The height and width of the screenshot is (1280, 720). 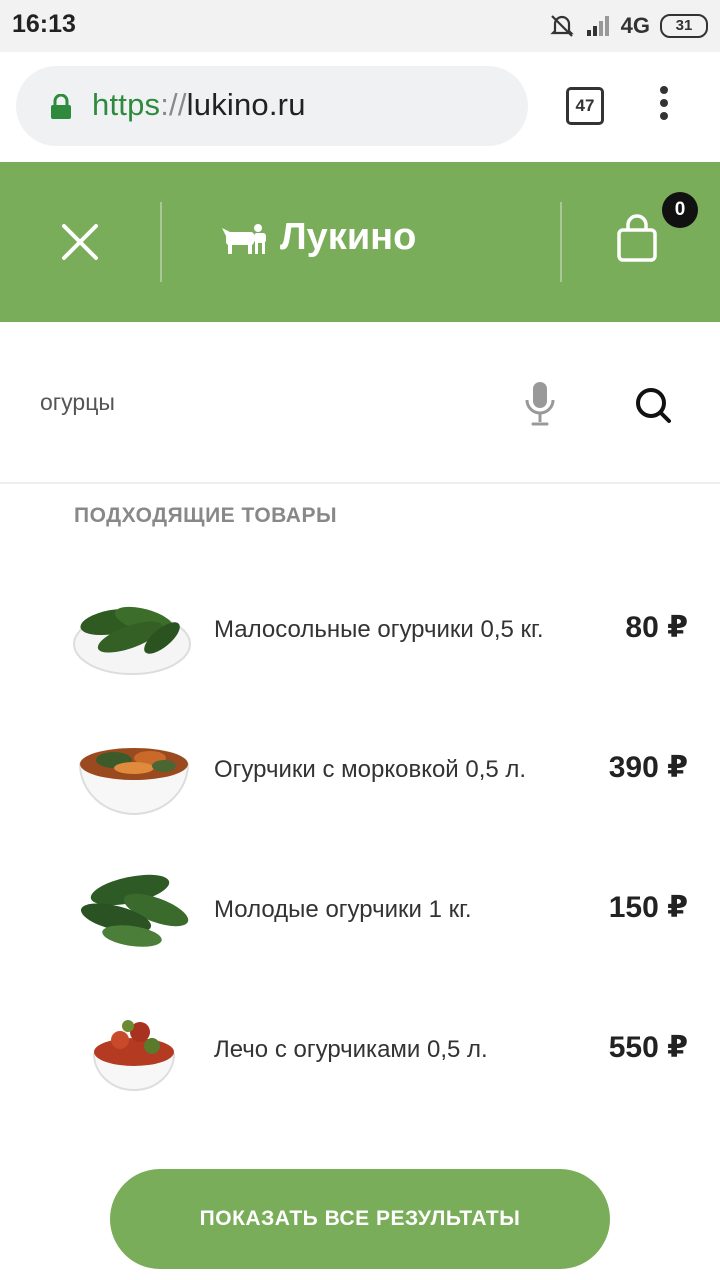 I want to click on search-icon, so click(x=653, y=405).